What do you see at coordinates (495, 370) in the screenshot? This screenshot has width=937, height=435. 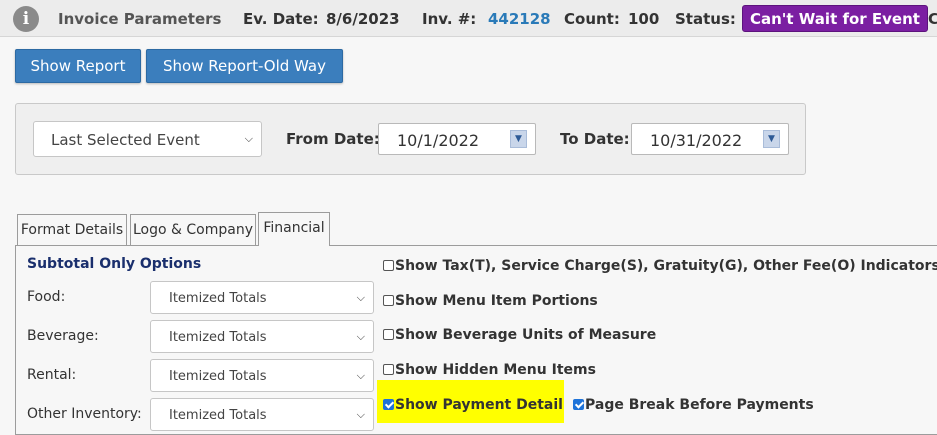 I see `option-label: Show Hidden Menu Items` at bounding box center [495, 370].